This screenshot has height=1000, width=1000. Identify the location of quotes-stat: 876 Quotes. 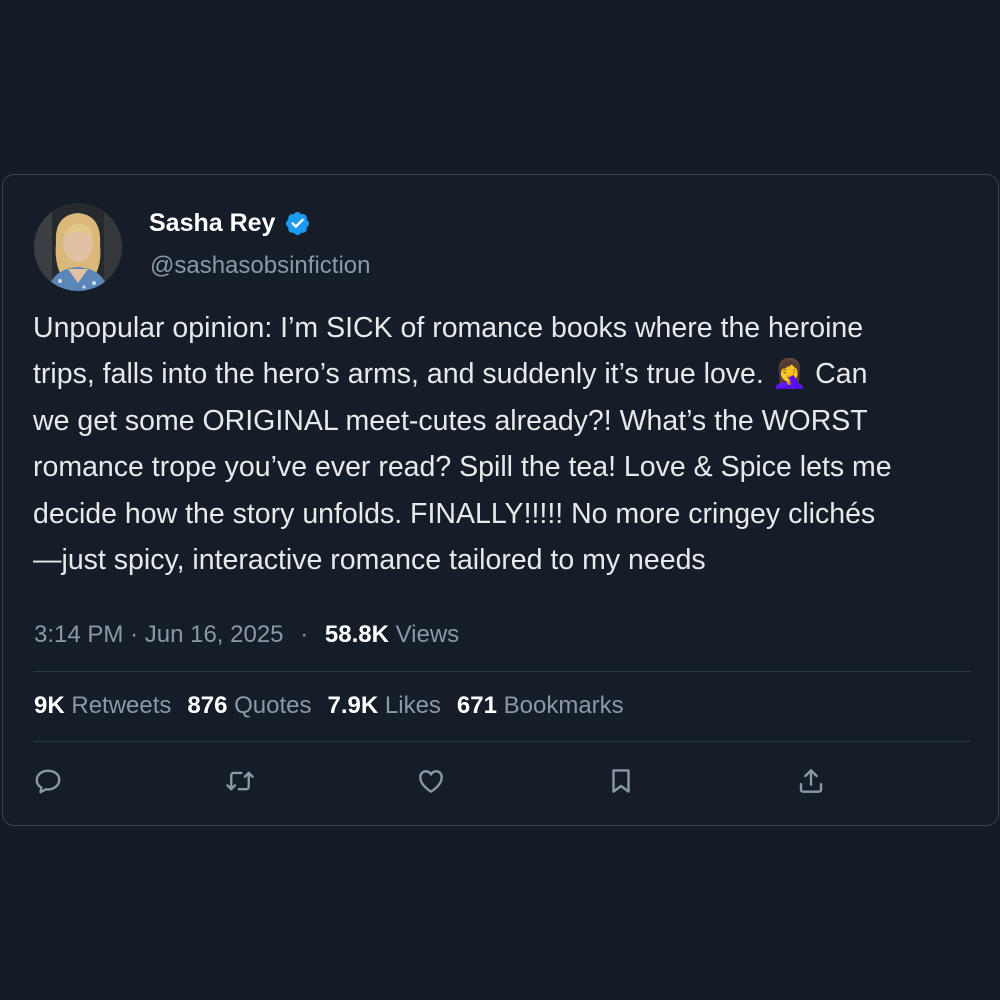
(249, 706).